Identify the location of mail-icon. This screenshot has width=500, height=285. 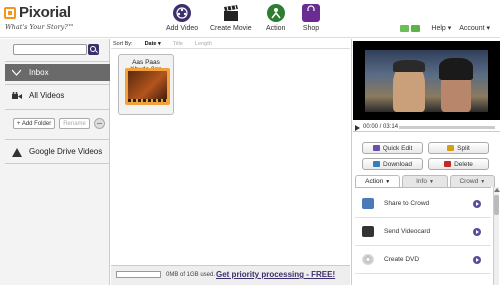
(415, 28).